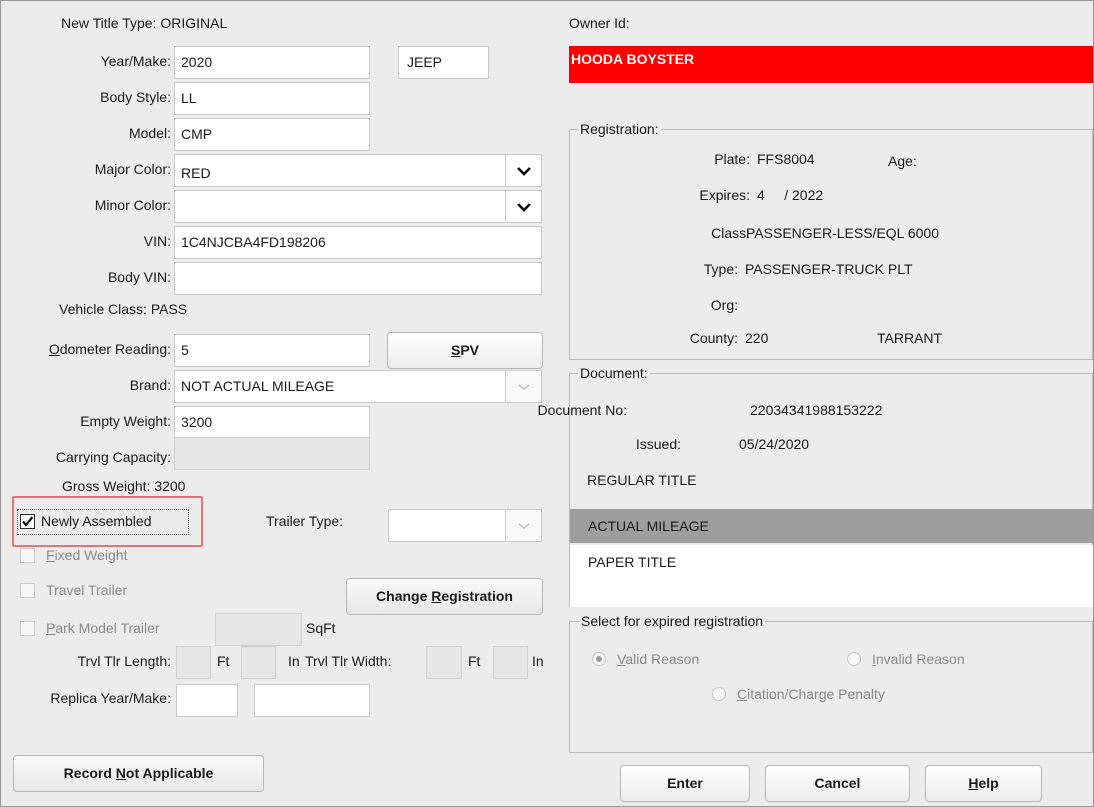  I want to click on major-color-label: Major Color:, so click(132, 169).